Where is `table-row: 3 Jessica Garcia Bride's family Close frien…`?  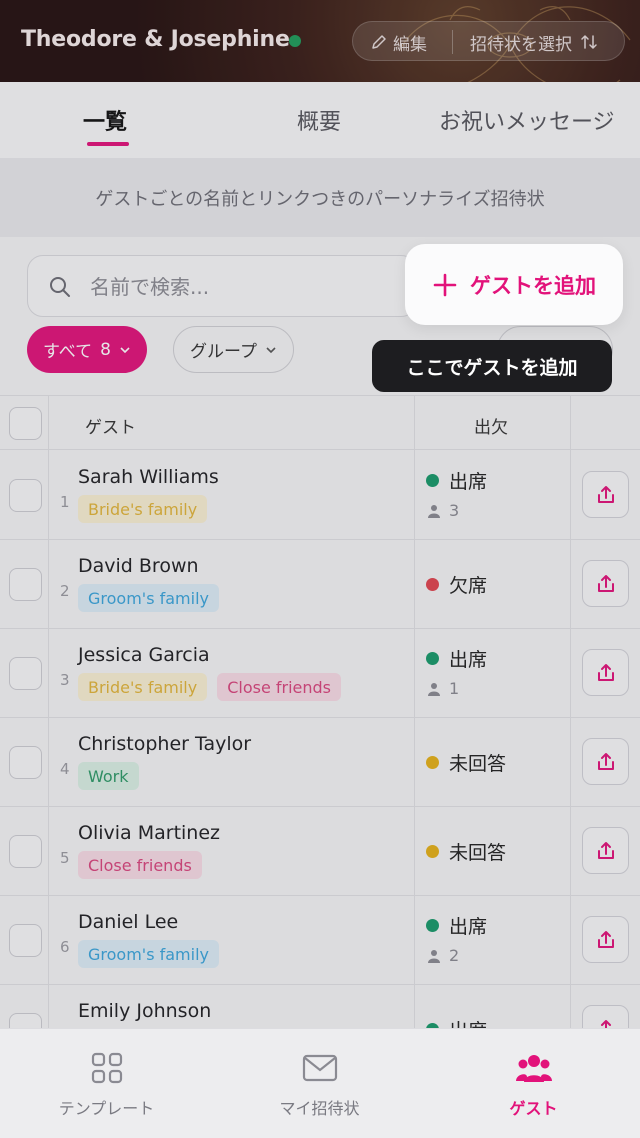 table-row: 3 Jessica Garcia Bride's family Close frien… is located at coordinates (320, 673).